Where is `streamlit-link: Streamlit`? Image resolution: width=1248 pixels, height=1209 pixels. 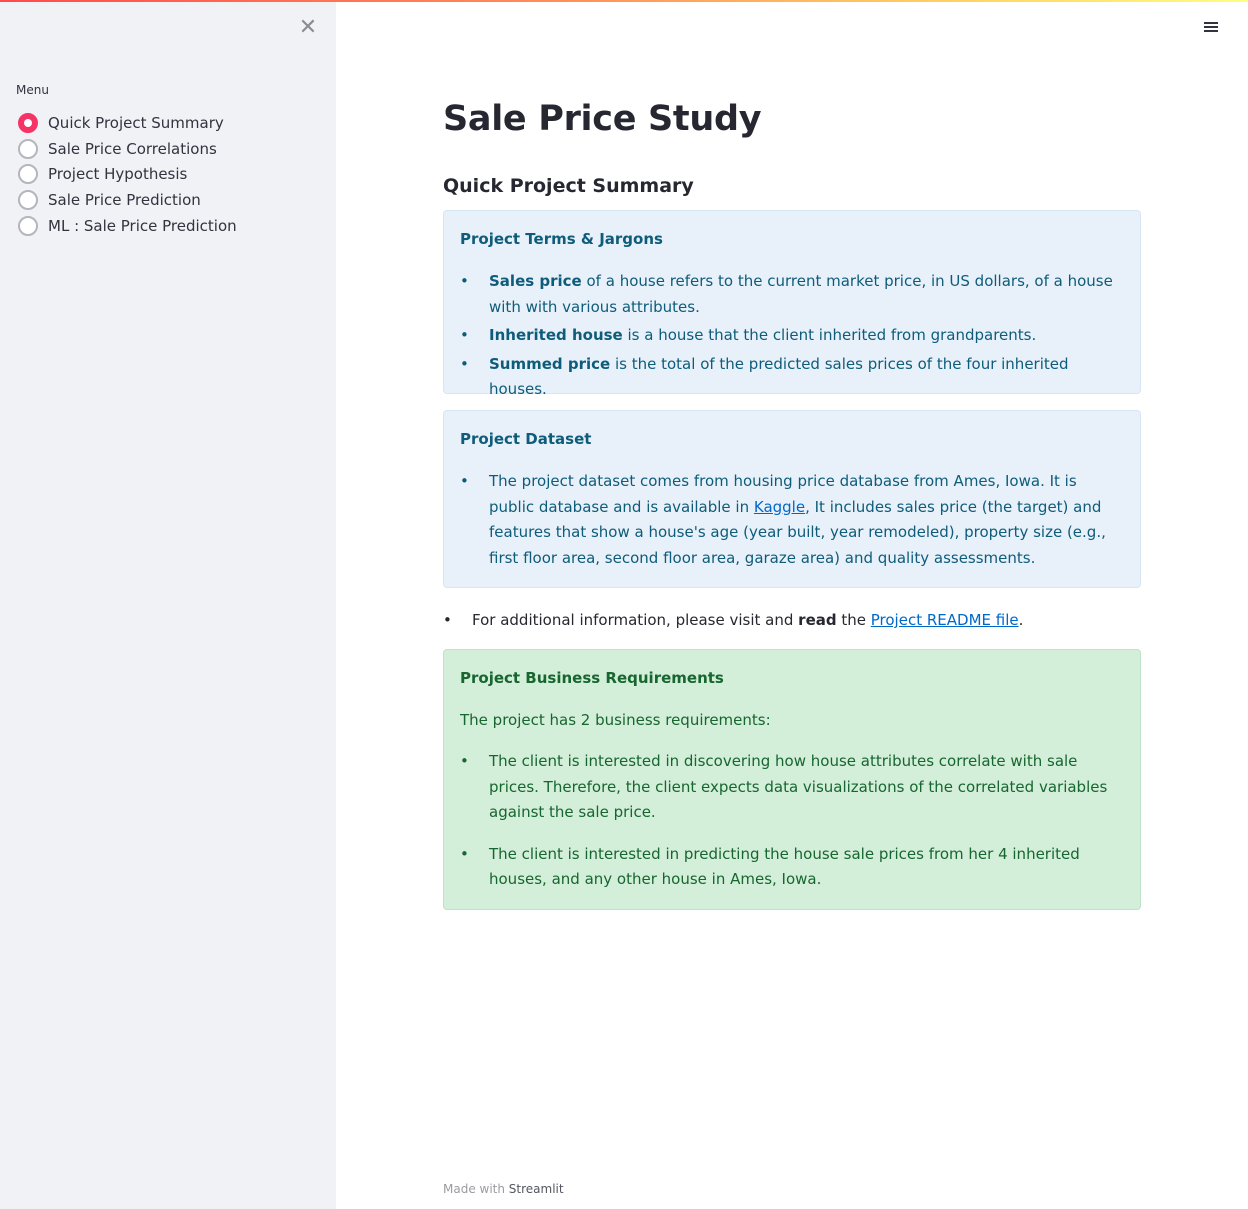 streamlit-link: Streamlit is located at coordinates (536, 1189).